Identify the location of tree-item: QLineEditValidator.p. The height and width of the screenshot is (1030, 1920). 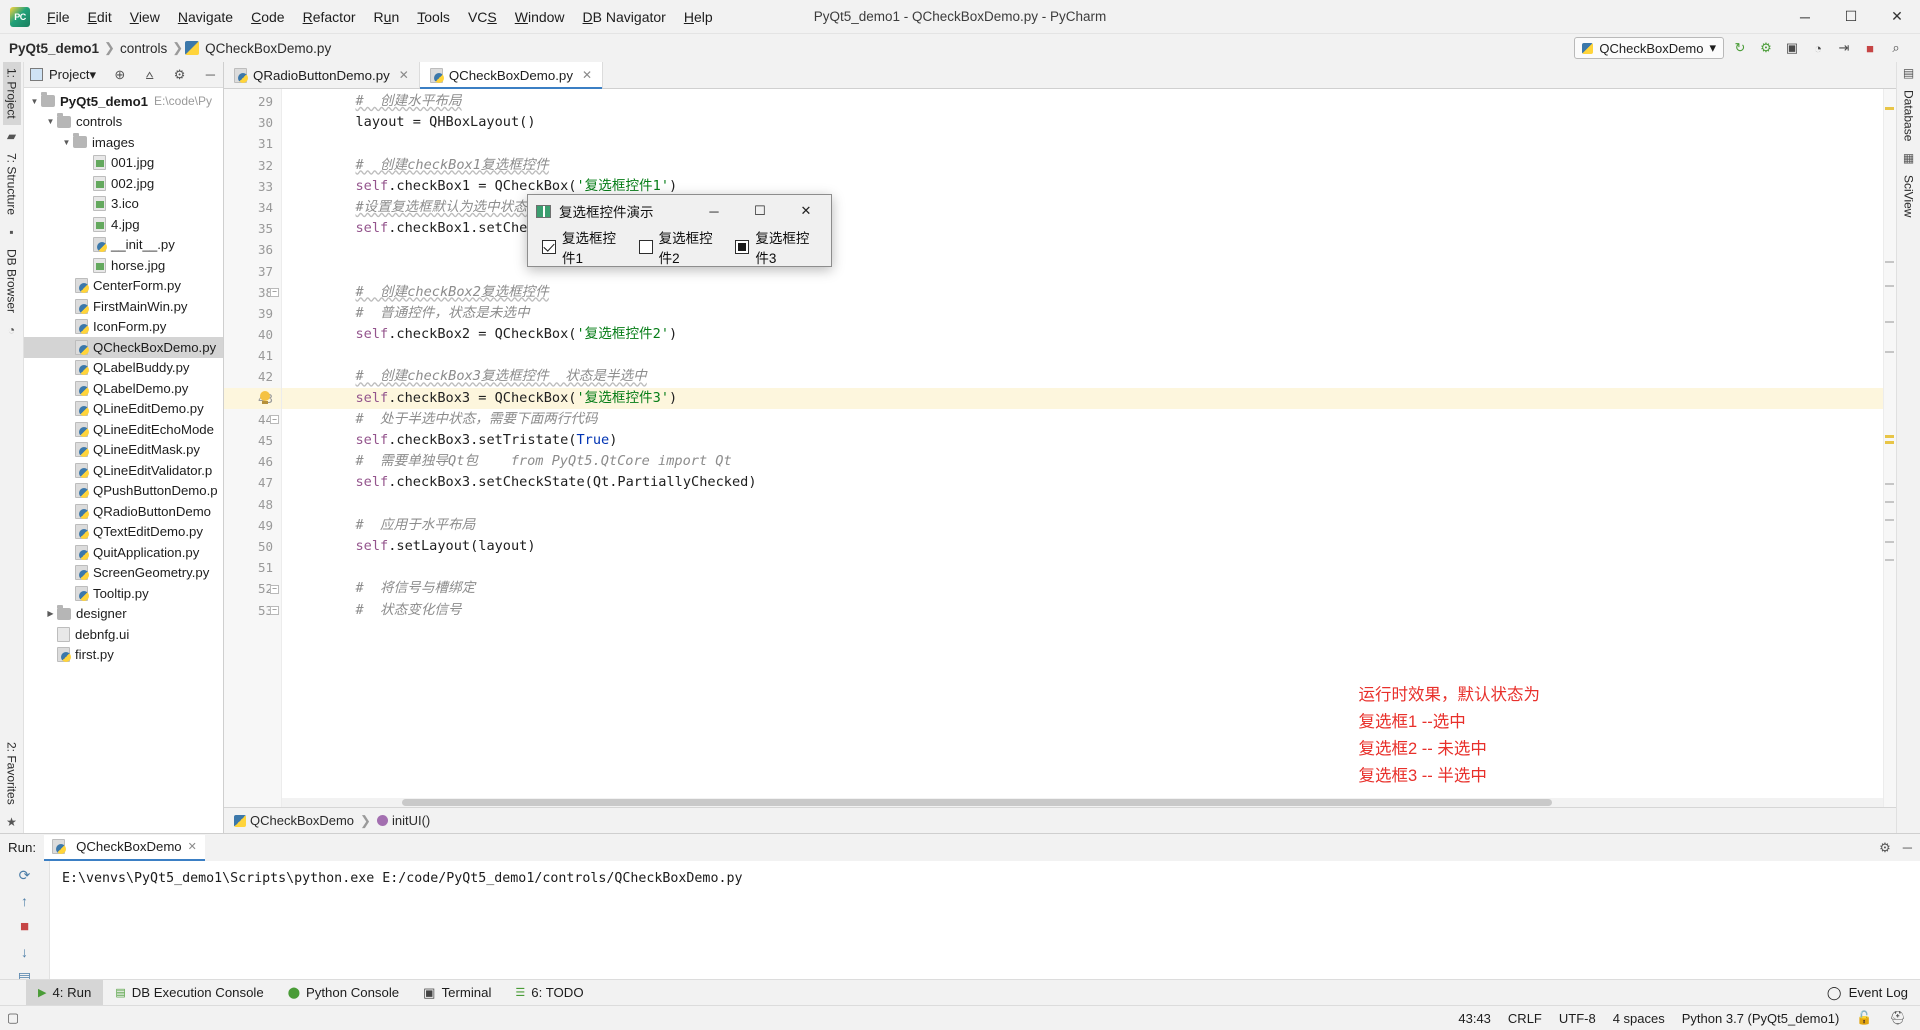
(123, 470).